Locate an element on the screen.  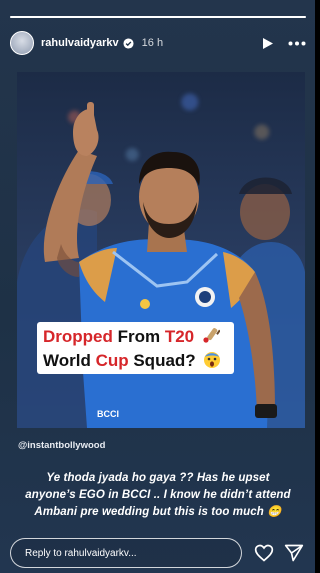
headline-line-2: World Cup Squad? is located at coordinates (135, 362).